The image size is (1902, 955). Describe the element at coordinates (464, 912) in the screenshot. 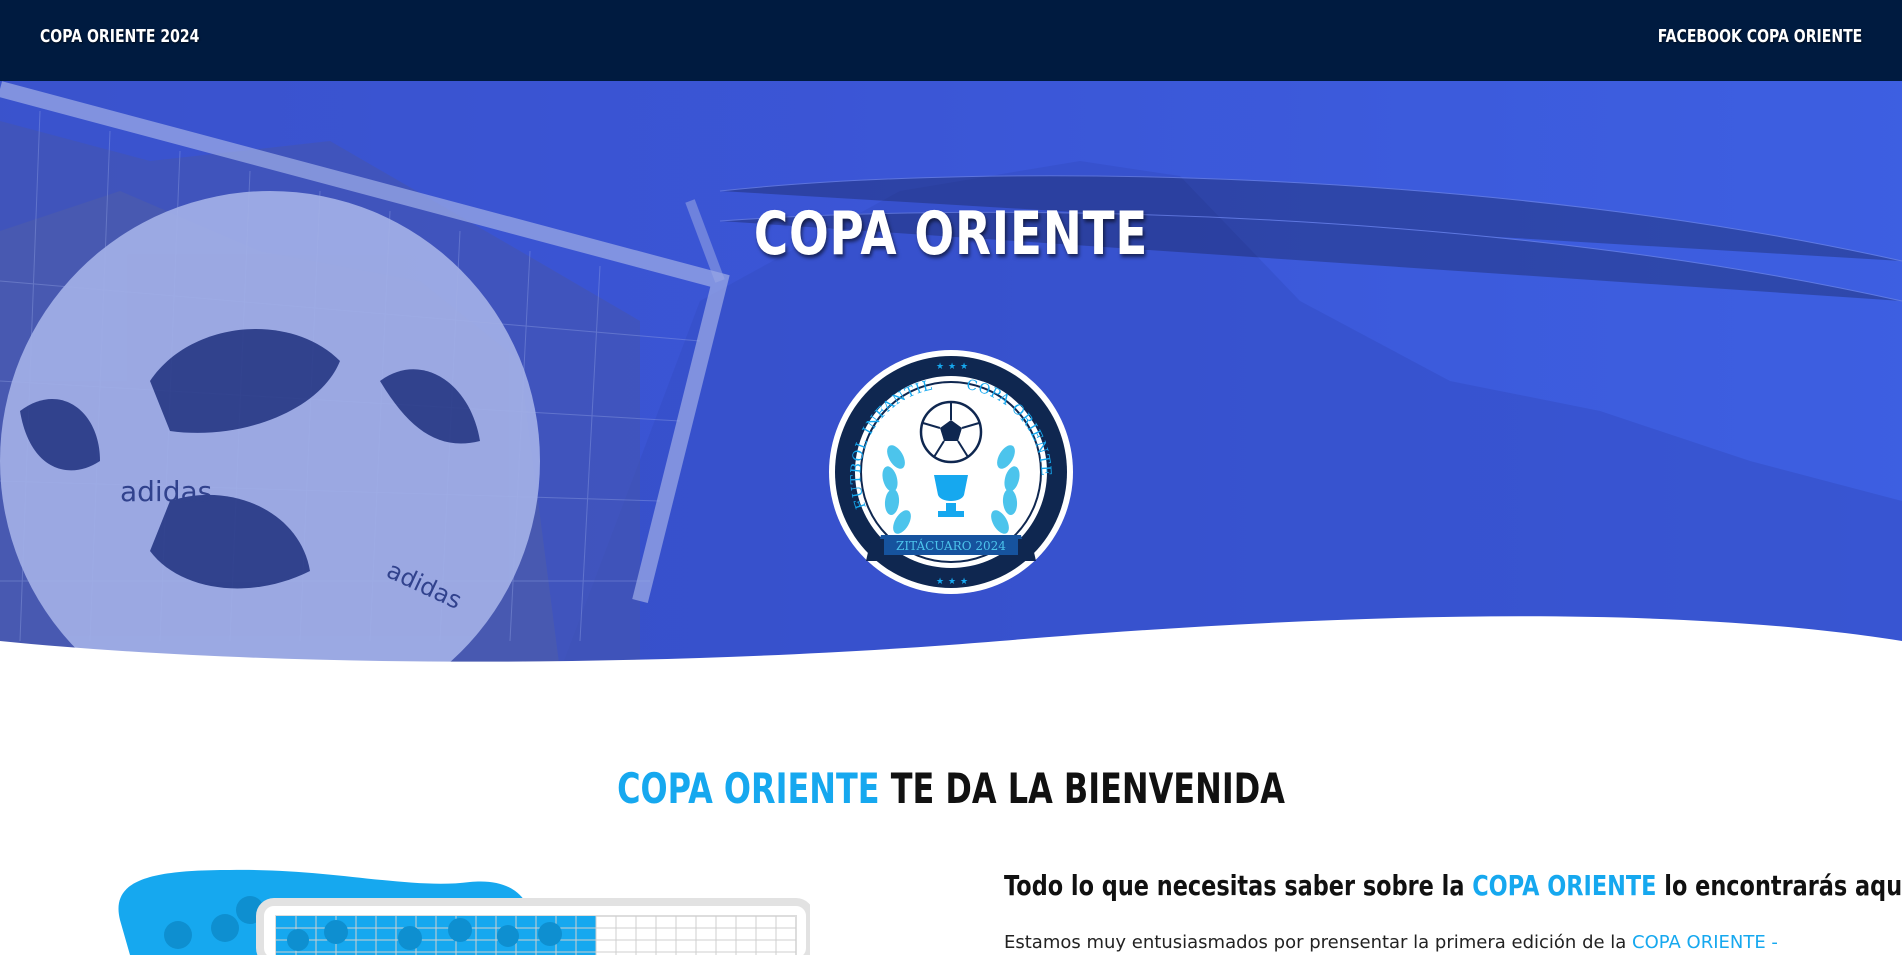

I see `goal-illustration` at that location.